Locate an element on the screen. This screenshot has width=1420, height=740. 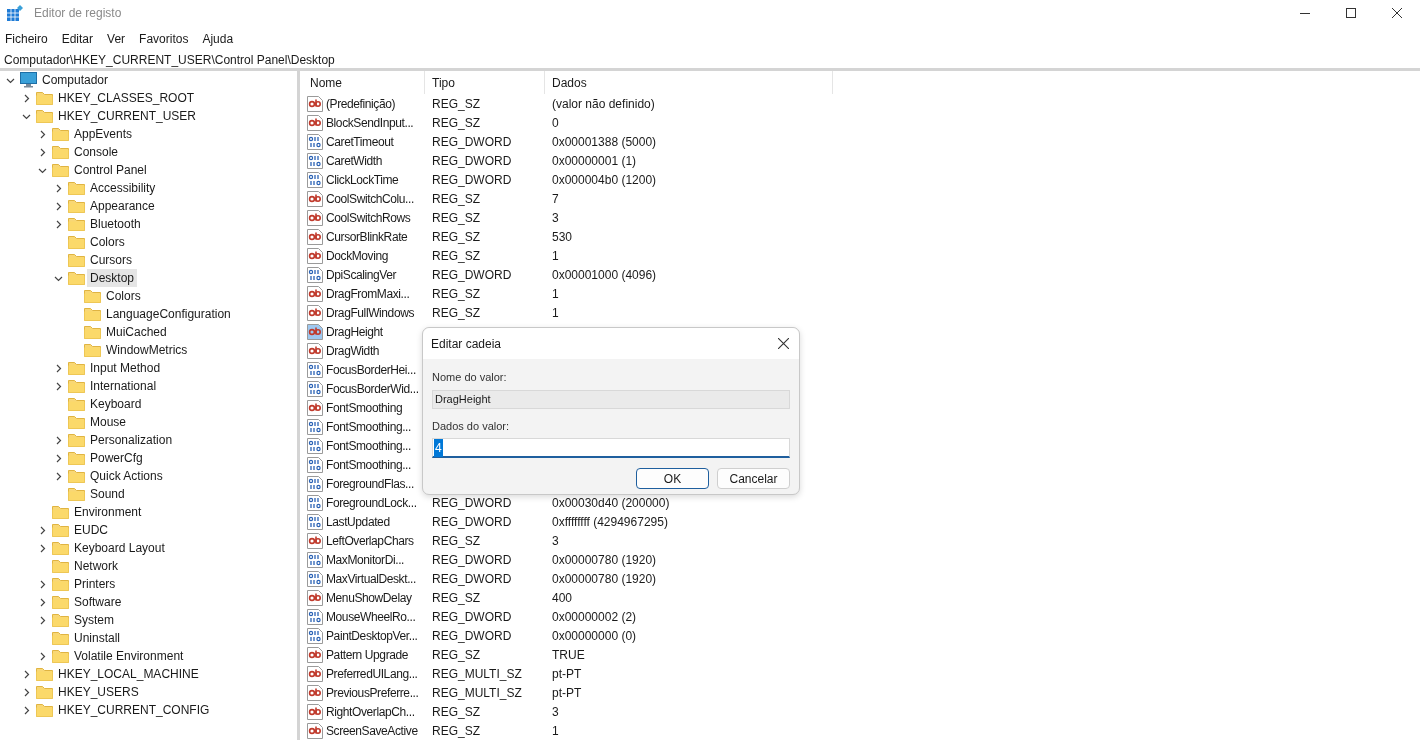
tree-item: Quick Actions is located at coordinates (126, 476).